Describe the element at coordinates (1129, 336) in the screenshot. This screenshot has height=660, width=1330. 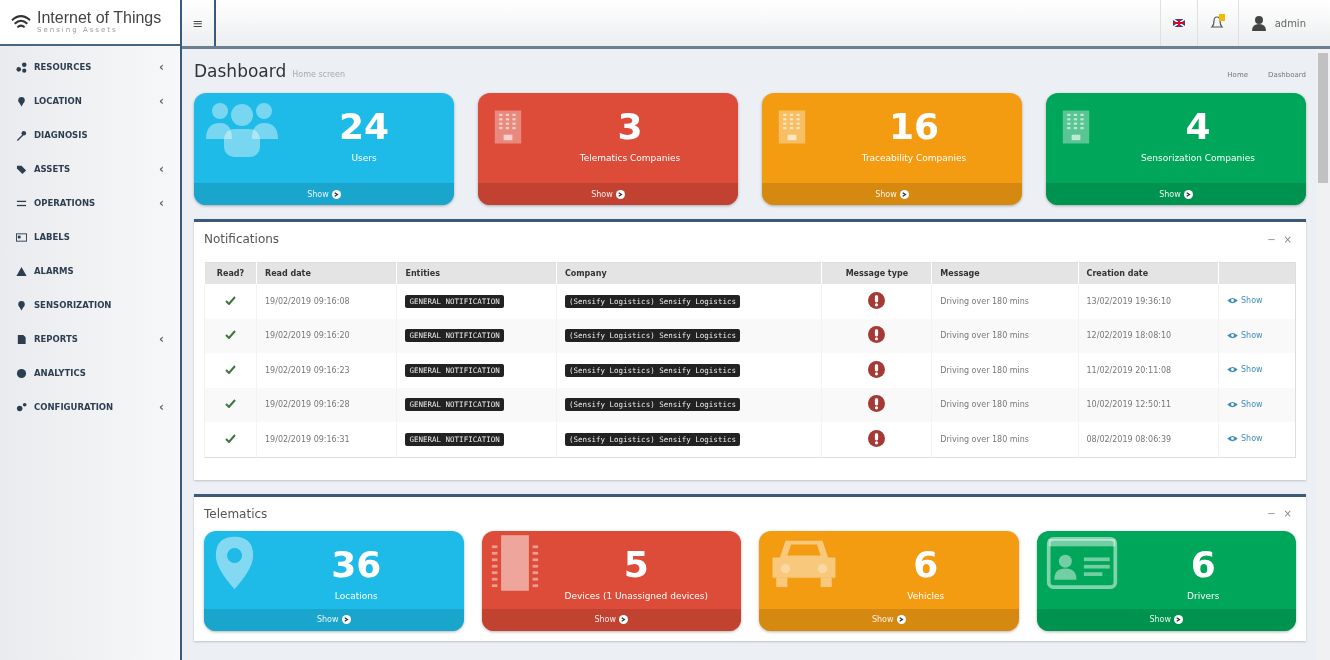
I see `table-cell: 12/02/2019 18:08:10` at that location.